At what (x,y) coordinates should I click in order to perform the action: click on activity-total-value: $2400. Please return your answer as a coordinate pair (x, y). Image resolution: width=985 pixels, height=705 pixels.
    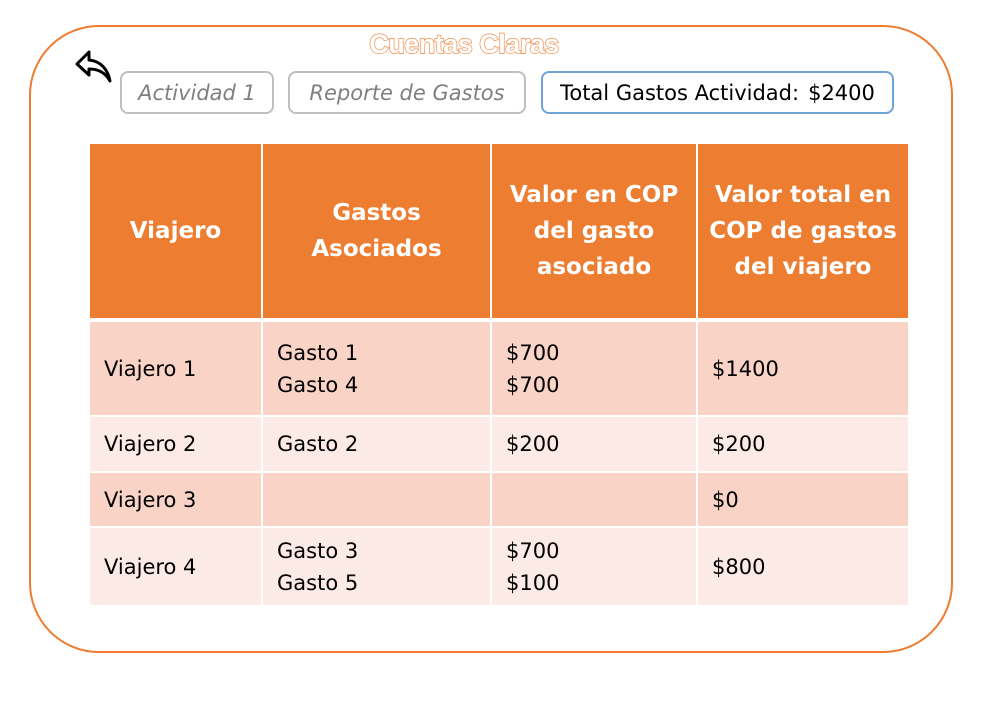
    Looking at the image, I should click on (841, 92).